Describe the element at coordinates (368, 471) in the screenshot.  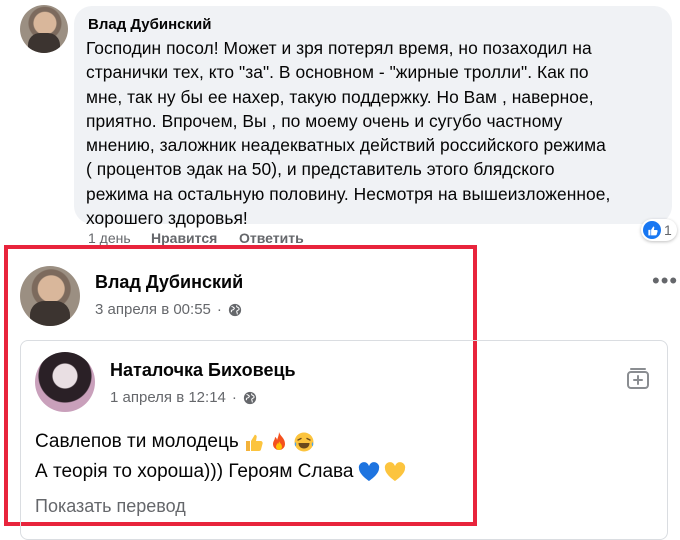
I see `blue-heart-icon` at that location.